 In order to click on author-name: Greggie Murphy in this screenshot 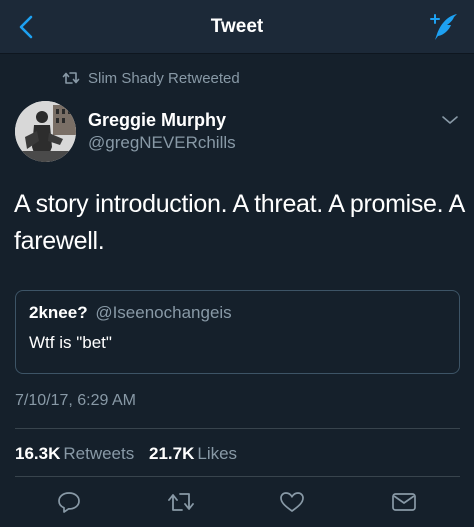, I will do `click(157, 120)`.